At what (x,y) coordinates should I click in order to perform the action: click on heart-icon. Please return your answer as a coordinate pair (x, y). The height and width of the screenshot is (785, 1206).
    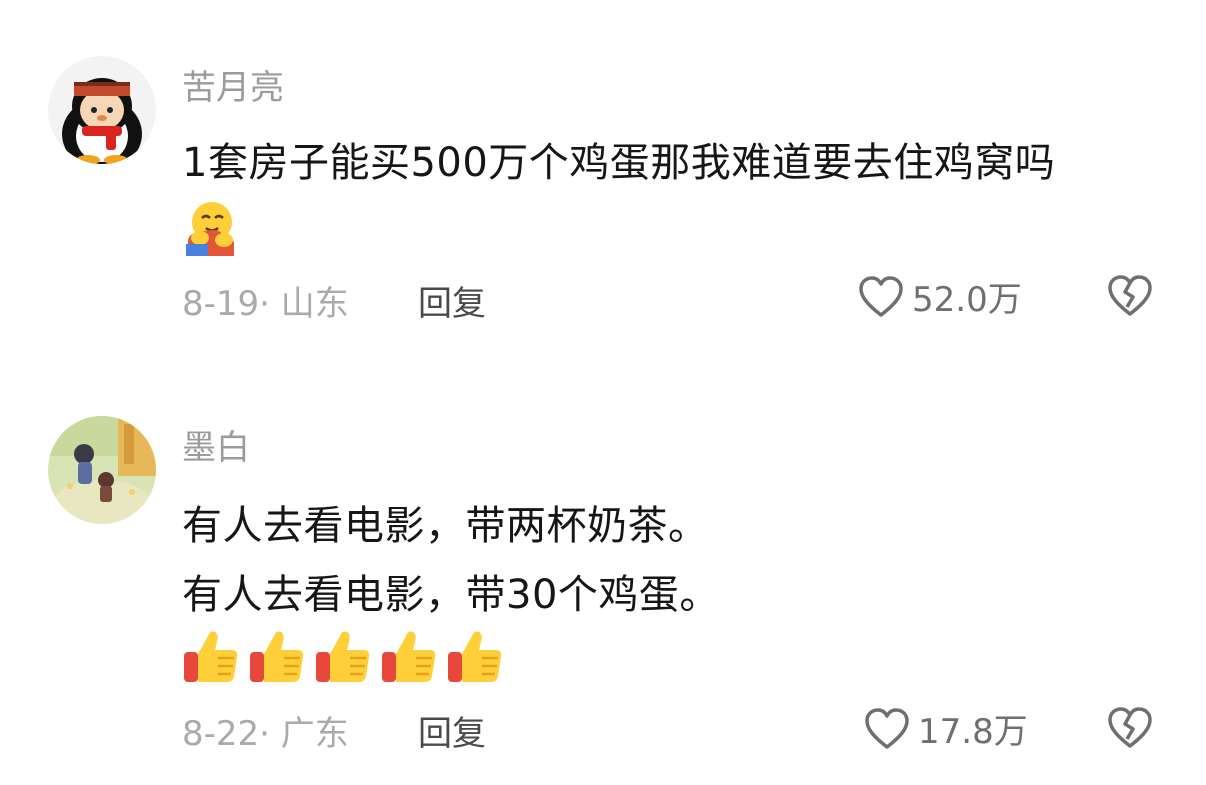
    Looking at the image, I should click on (887, 728).